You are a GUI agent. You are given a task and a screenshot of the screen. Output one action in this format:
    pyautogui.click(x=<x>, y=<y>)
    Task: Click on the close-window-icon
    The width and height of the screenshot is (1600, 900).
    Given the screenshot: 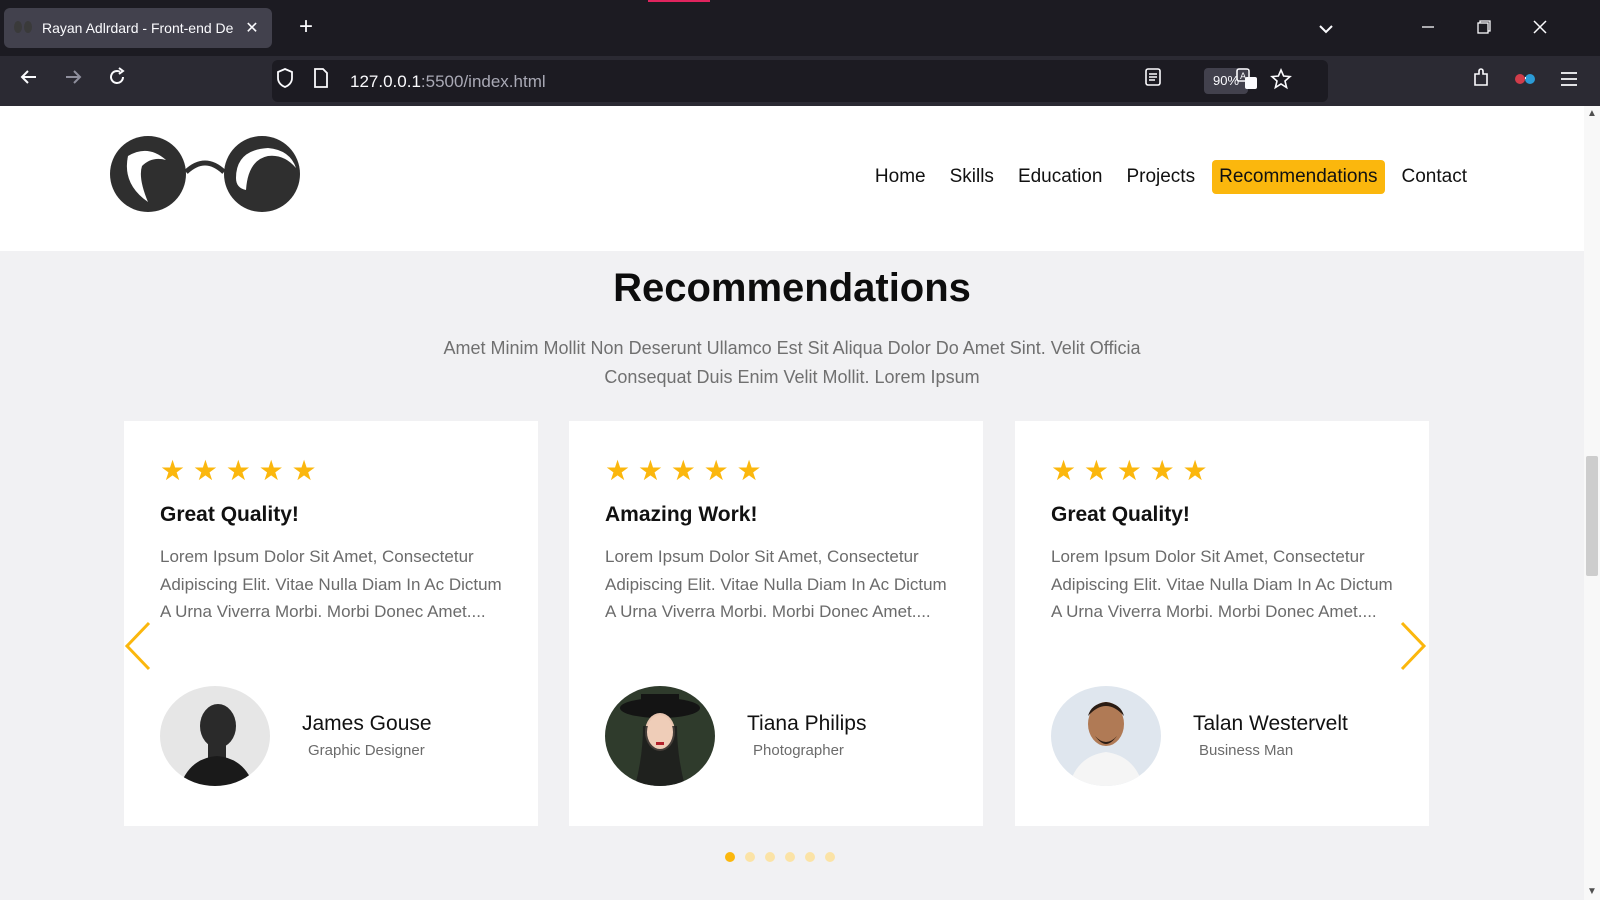 What is the action you would take?
    pyautogui.click(x=1540, y=28)
    